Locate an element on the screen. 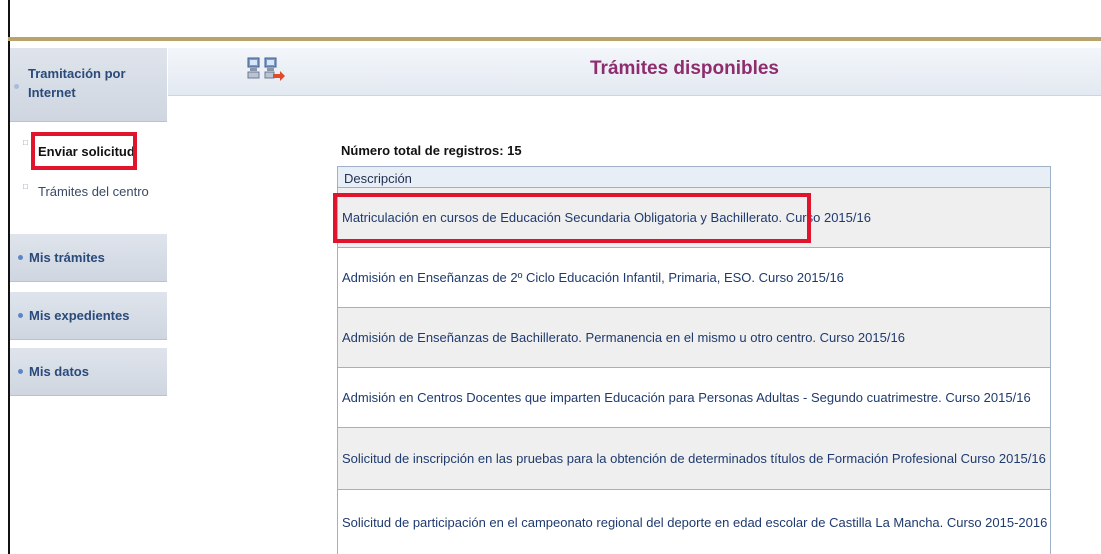  sidebar-item-mis-tramites: Mis trámites is located at coordinates (88, 258).